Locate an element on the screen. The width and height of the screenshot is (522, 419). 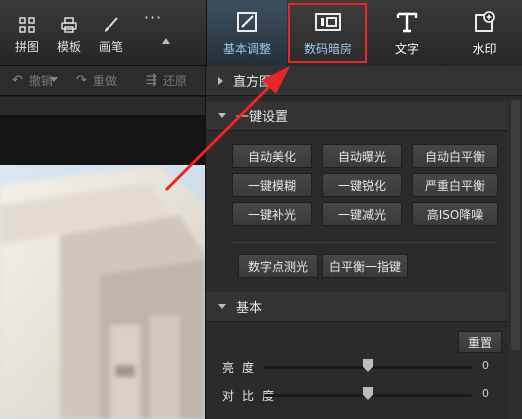
white-balance-picker-button: 白平衡一指键 is located at coordinates (365, 266).